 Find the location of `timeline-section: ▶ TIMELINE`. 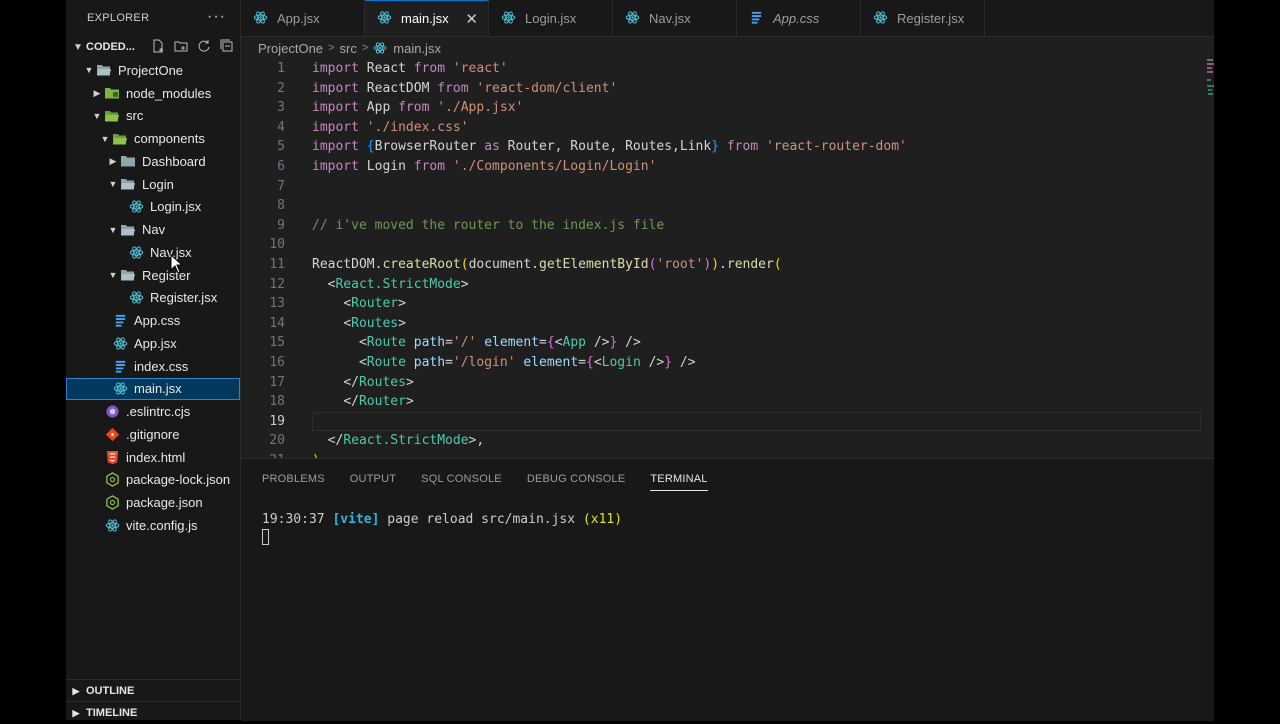

timeline-section: ▶ TIMELINE is located at coordinates (153, 712).